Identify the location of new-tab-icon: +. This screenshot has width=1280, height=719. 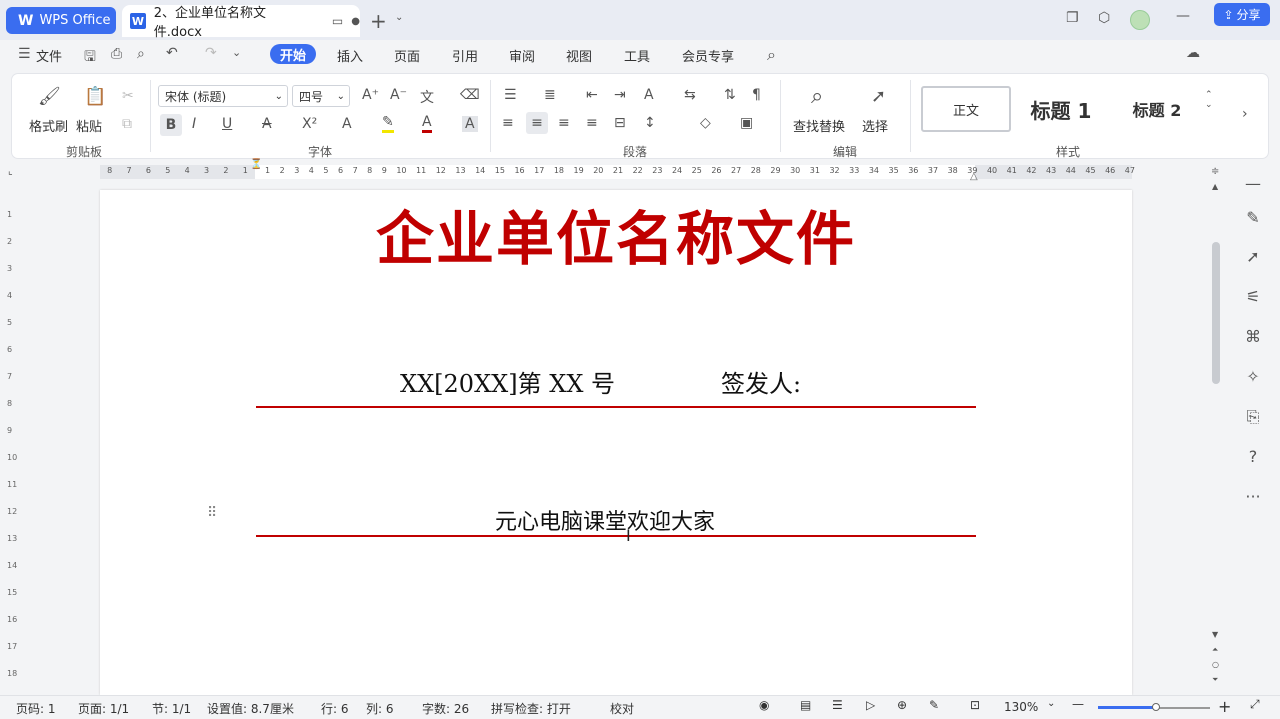
(378, 21).